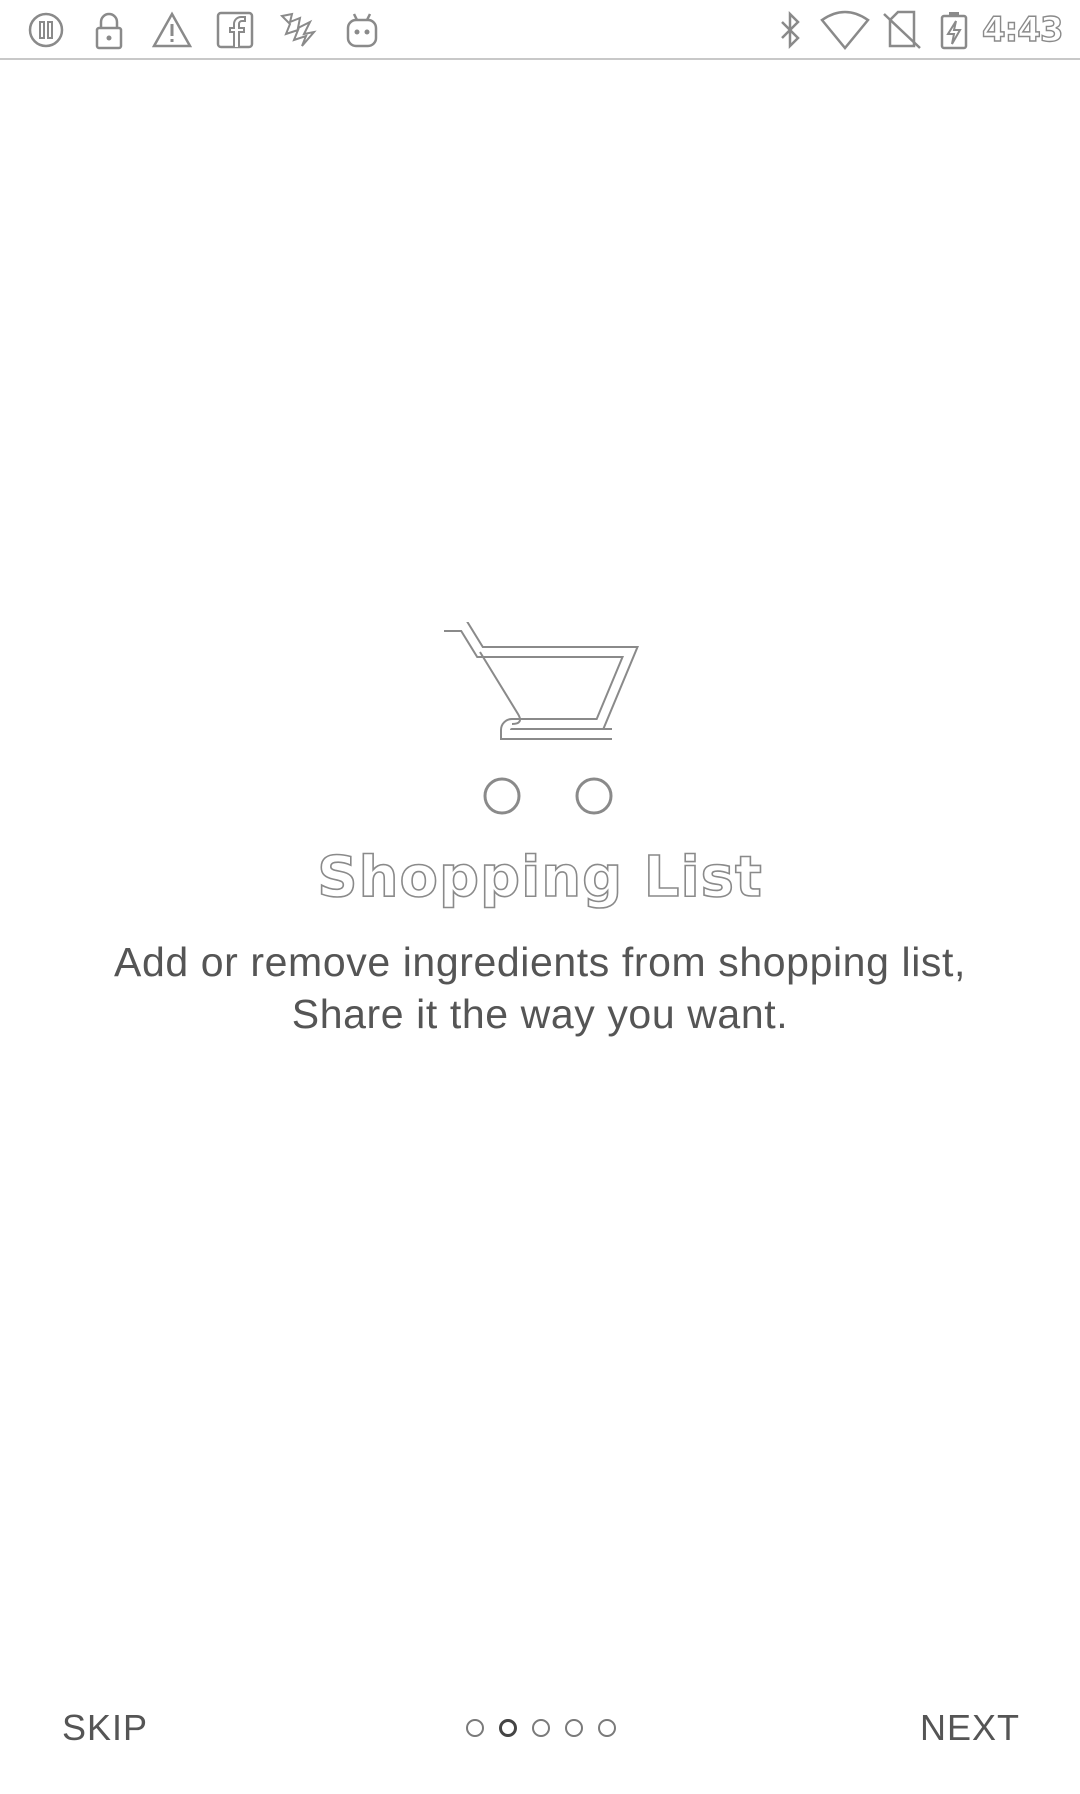 This screenshot has height=1794, width=1080. Describe the element at coordinates (109, 30) in the screenshot. I see `lock-icon` at that location.